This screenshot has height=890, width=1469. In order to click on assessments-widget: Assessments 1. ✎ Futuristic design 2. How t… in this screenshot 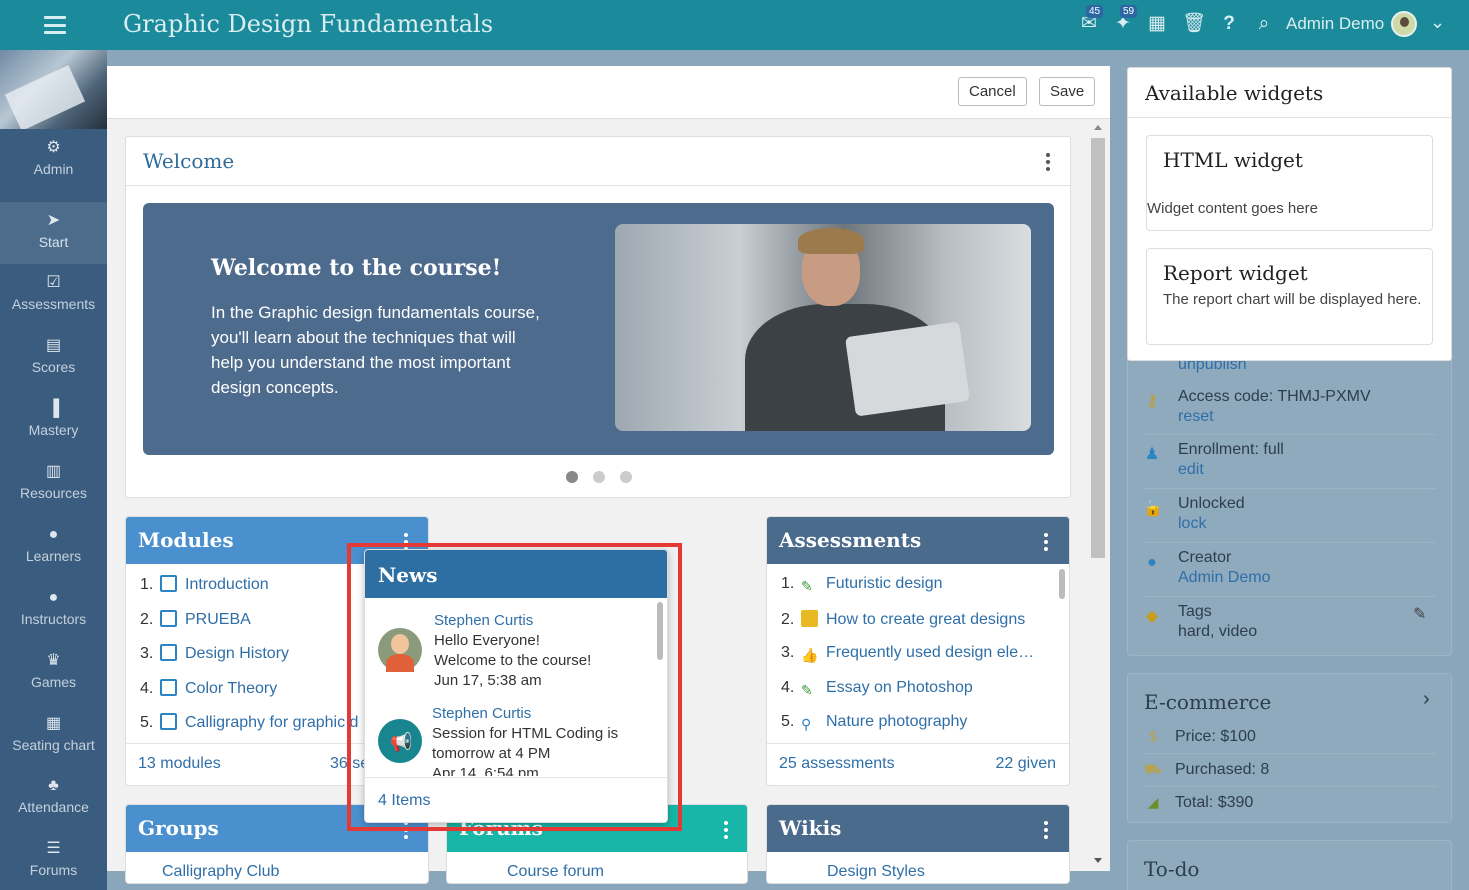, I will do `click(918, 651)`.